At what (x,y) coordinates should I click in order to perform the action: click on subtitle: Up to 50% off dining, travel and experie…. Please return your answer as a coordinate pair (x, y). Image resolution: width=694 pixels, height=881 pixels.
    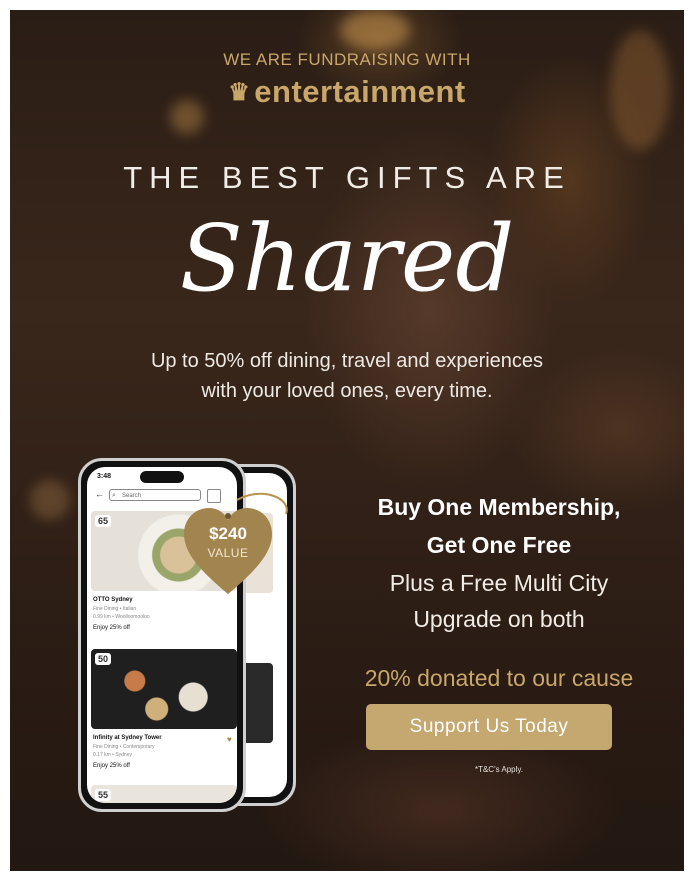
    Looking at the image, I should click on (347, 376).